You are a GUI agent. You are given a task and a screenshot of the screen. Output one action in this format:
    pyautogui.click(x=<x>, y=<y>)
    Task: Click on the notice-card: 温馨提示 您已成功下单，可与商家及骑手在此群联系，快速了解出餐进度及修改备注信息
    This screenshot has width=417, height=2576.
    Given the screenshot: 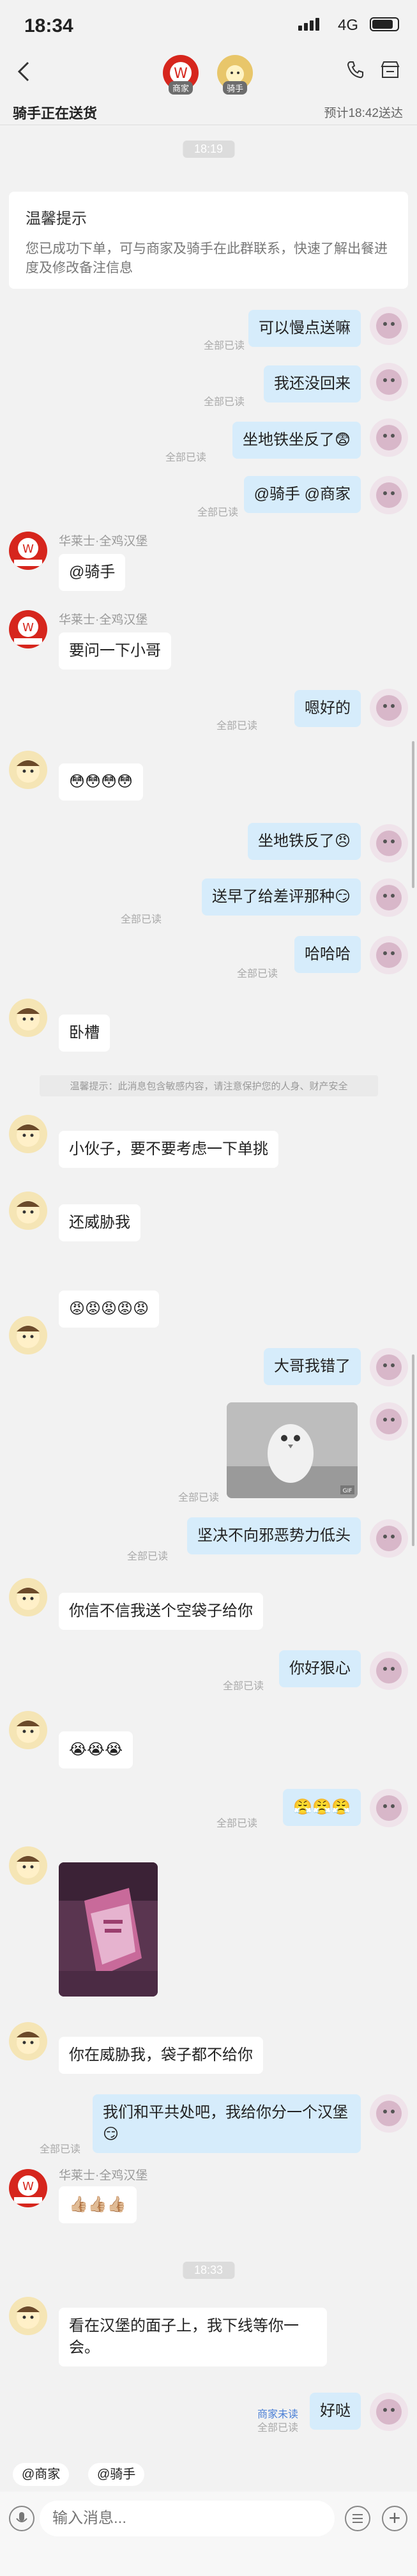 What is the action you would take?
    pyautogui.click(x=208, y=240)
    